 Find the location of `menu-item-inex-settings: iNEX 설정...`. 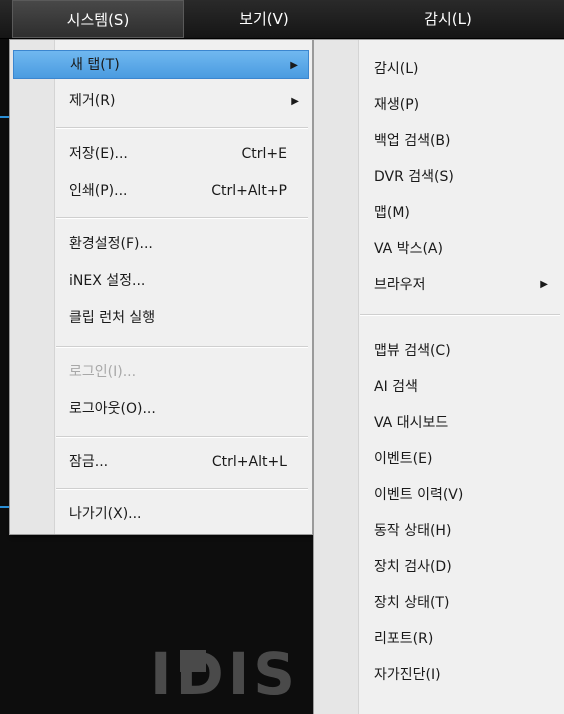

menu-item-inex-settings: iNEX 설정... is located at coordinates (161, 281).